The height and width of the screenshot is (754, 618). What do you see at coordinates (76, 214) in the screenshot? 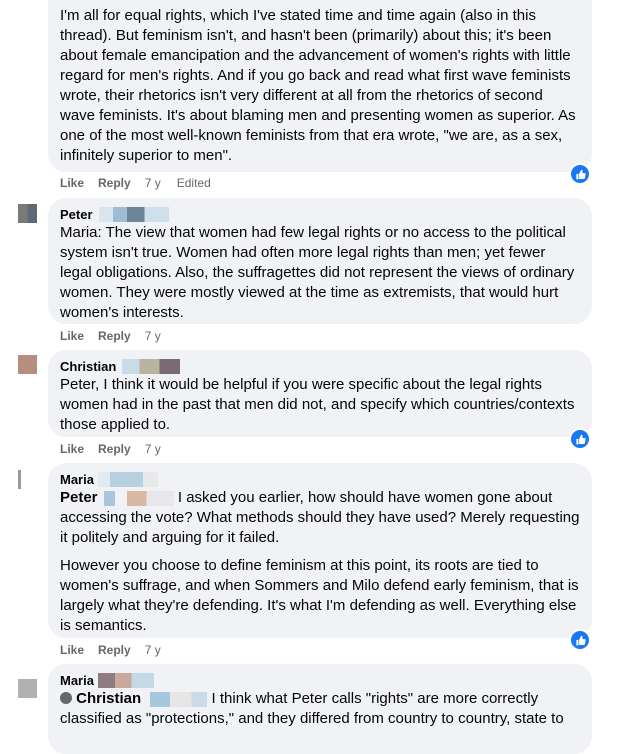
I see `author-name: Peter` at bounding box center [76, 214].